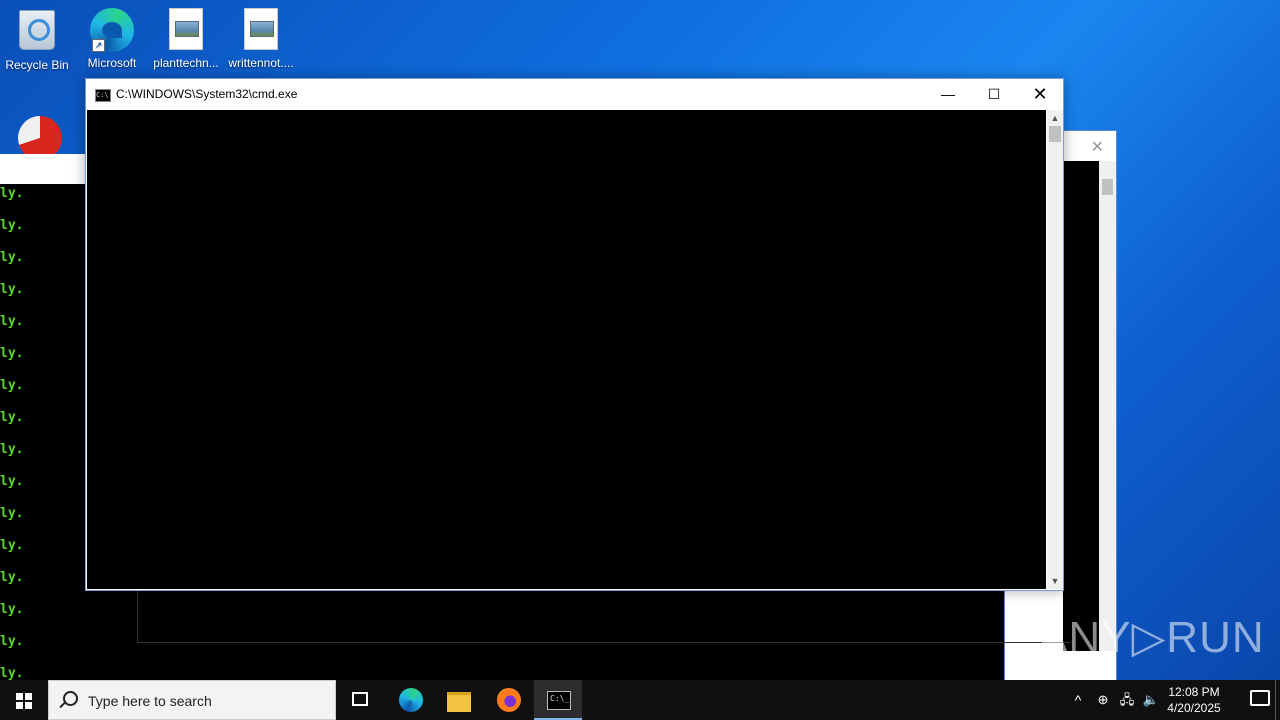 This screenshot has width=1280, height=720. What do you see at coordinates (70, 698) in the screenshot?
I see `search-icon` at bounding box center [70, 698].